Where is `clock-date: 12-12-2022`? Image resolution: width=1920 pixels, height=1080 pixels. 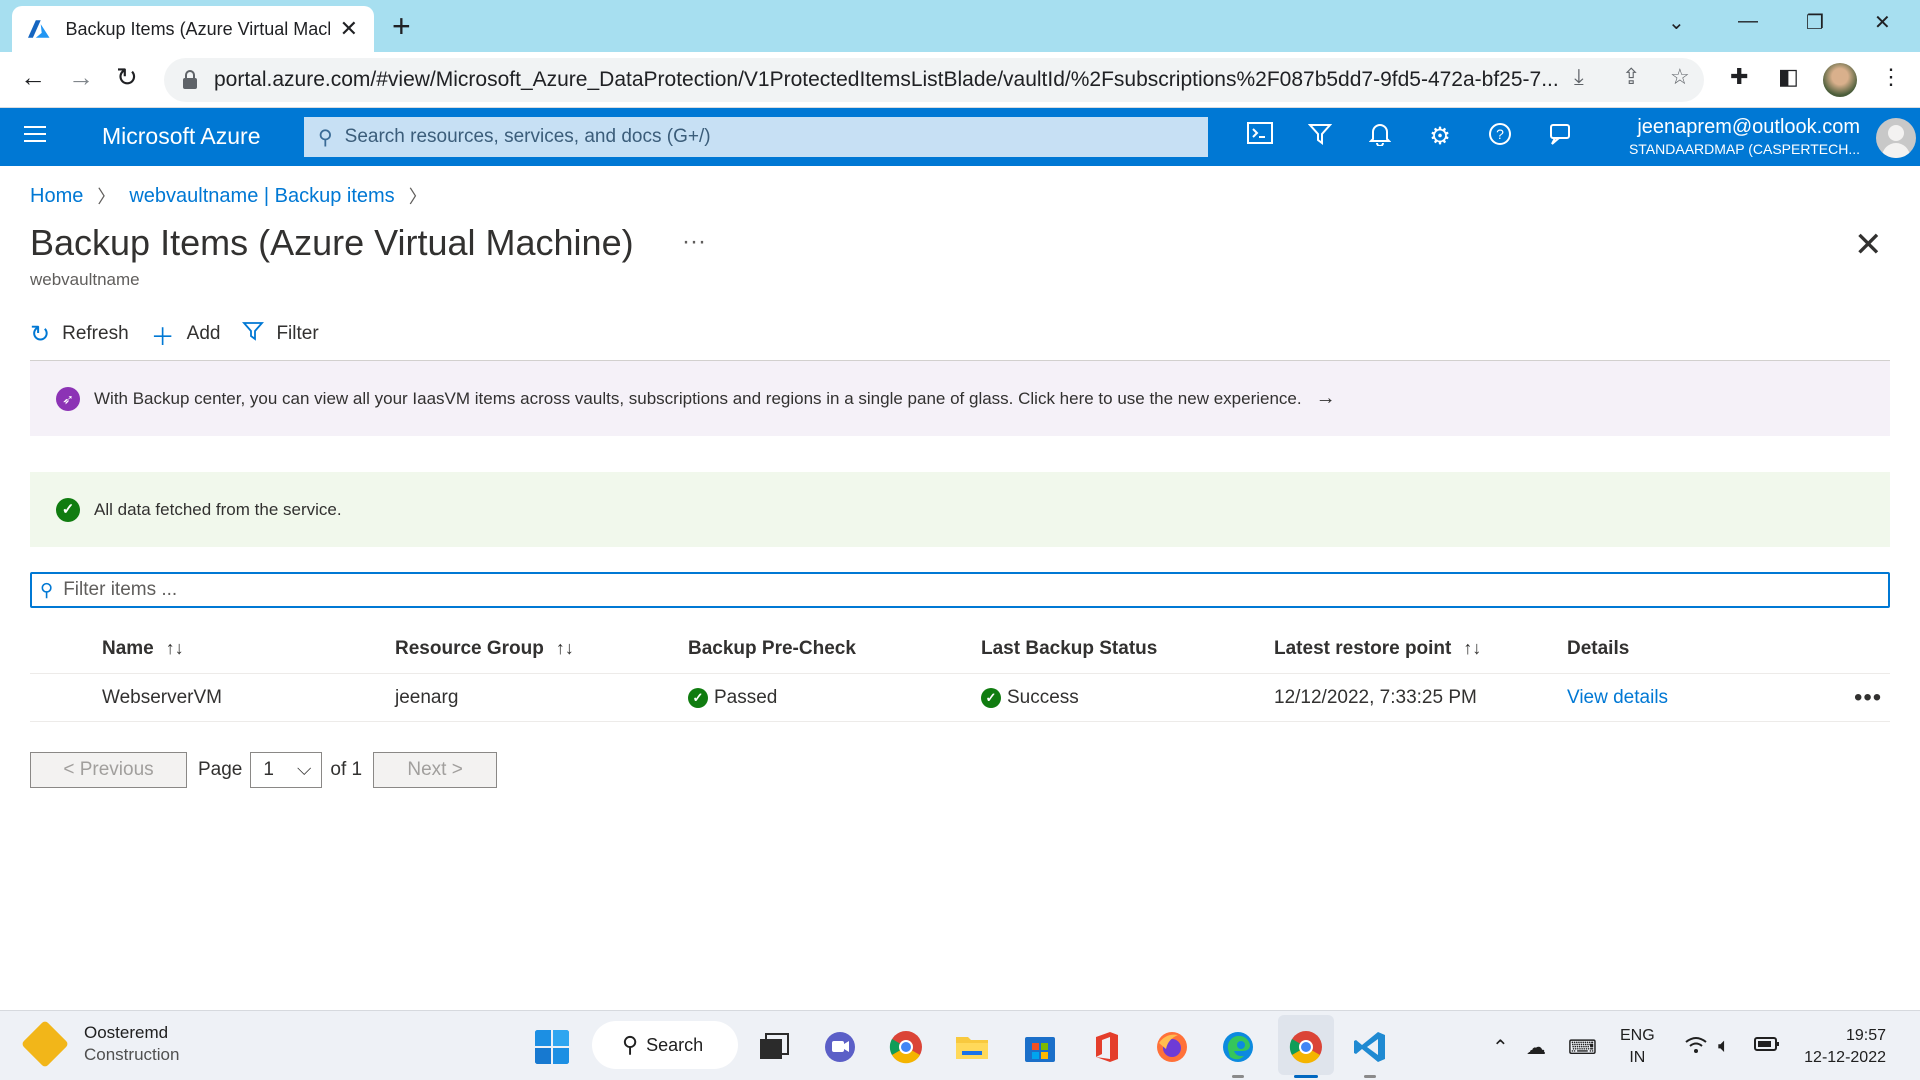
clock-date: 12-12-2022 is located at coordinates (1845, 1057).